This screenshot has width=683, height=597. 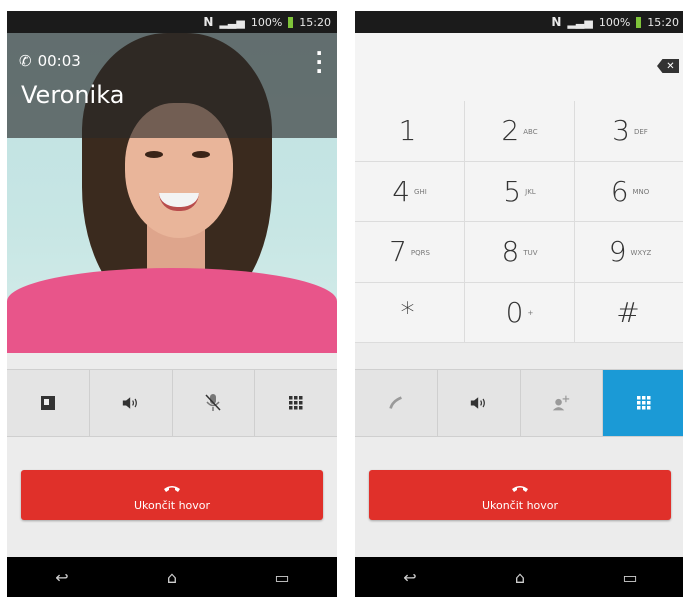 I want to click on add-call-icon, so click(x=561, y=403).